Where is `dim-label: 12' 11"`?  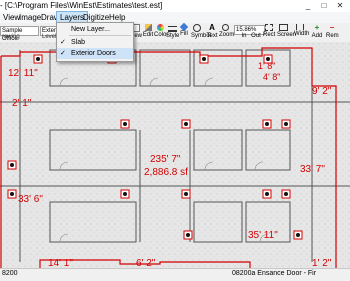 dim-label: 12' 11" is located at coordinates (23, 73).